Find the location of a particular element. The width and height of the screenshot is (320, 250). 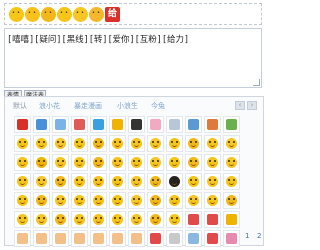

wink-face-icon: •• is located at coordinates (64, 14).